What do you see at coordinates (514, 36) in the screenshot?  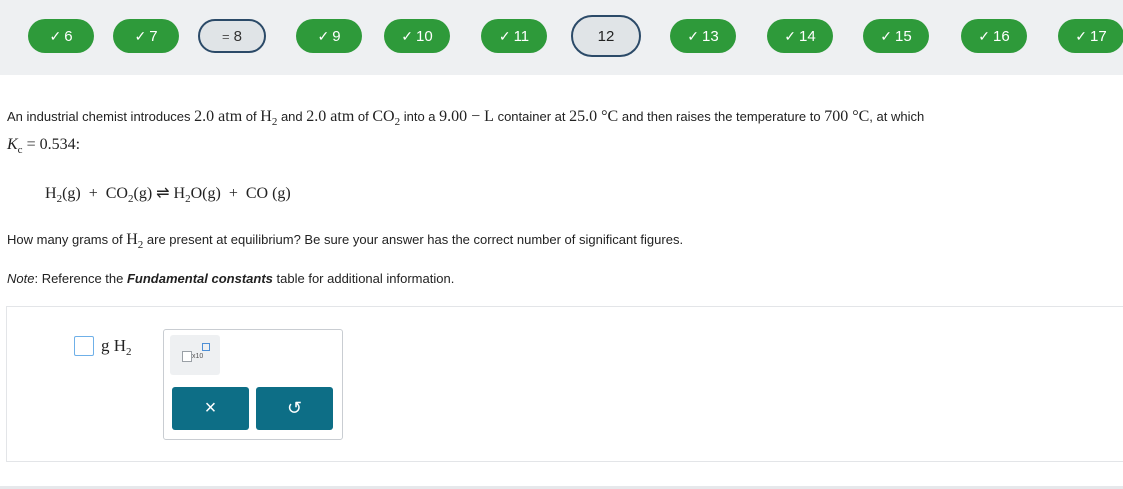 I see `question-11-button: ✓ 11` at bounding box center [514, 36].